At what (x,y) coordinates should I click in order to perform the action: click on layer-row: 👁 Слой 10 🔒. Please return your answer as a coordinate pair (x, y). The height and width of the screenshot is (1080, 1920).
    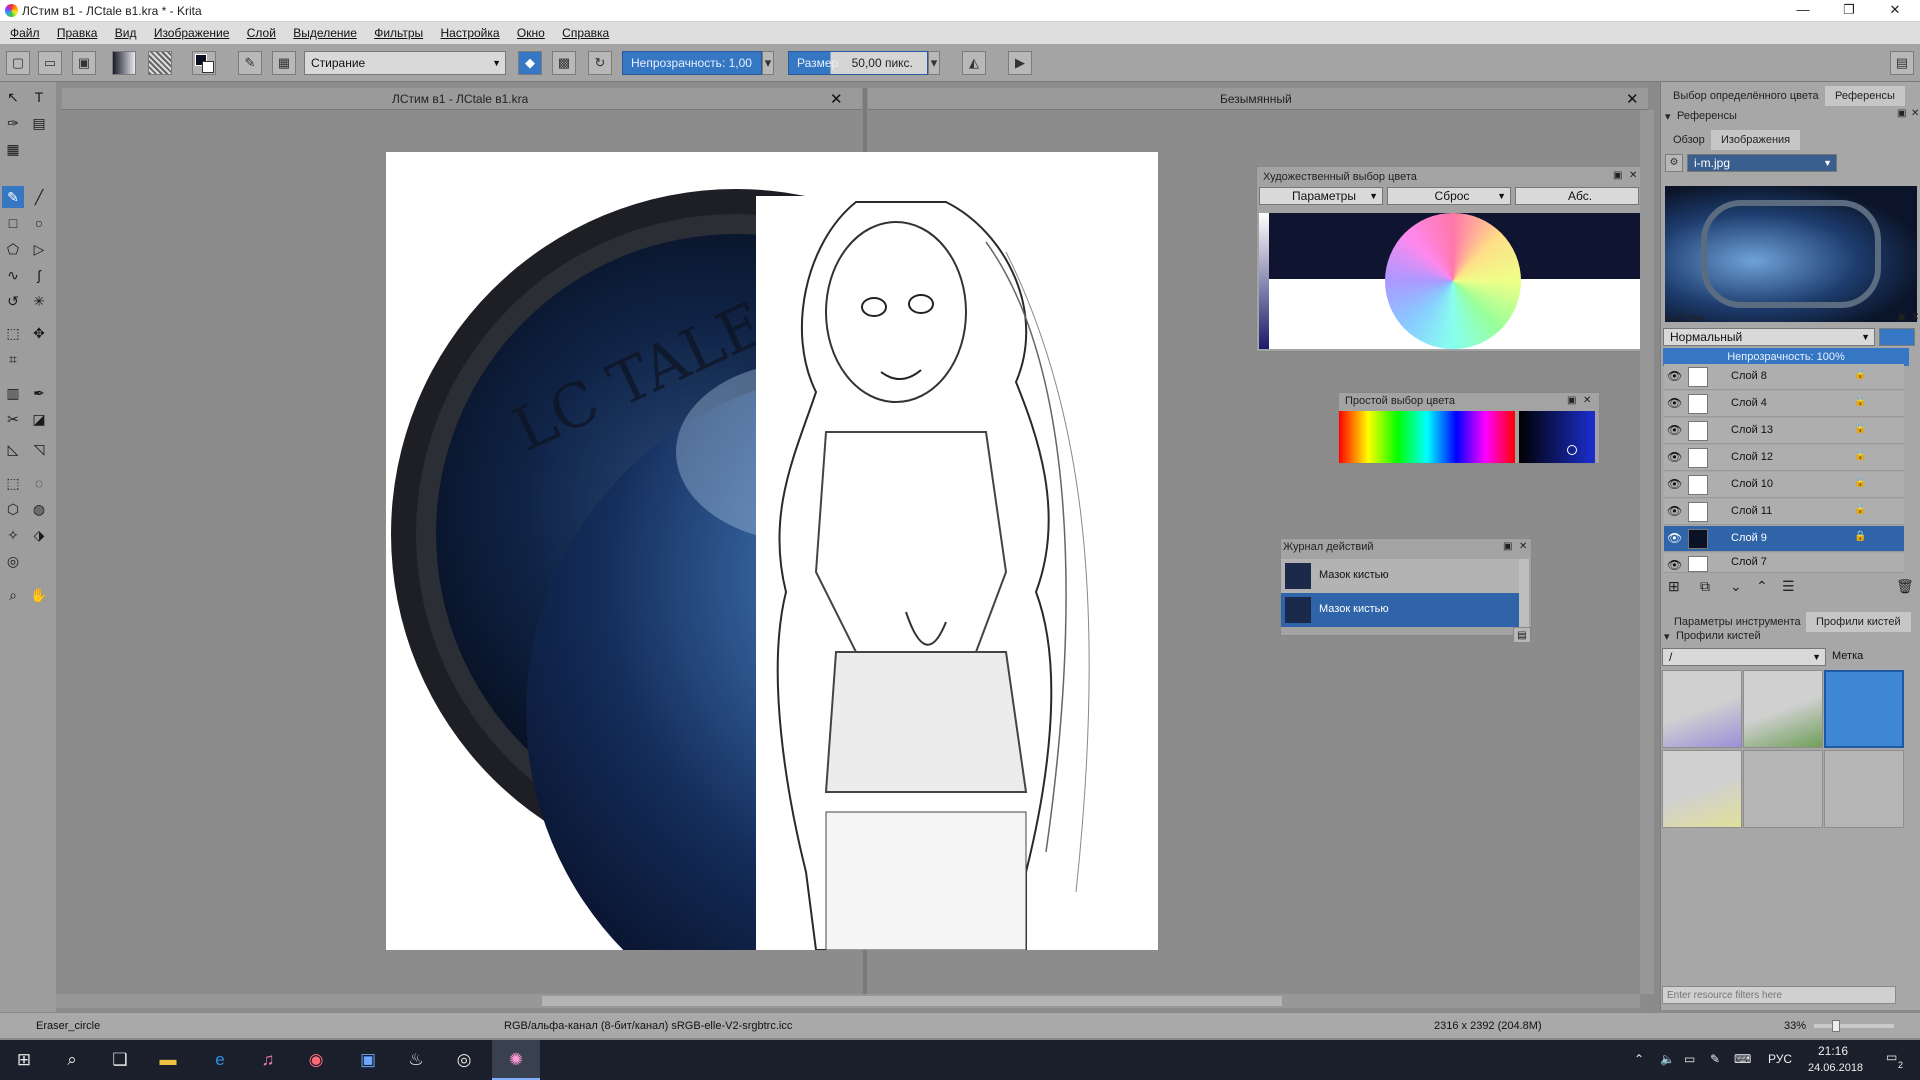
    Looking at the image, I should click on (1784, 485).